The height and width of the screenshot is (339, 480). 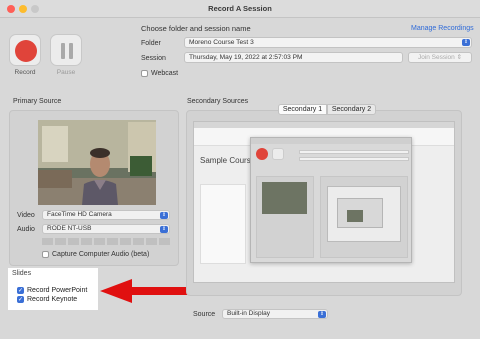 I want to click on video-label: Video, so click(x=26, y=215).